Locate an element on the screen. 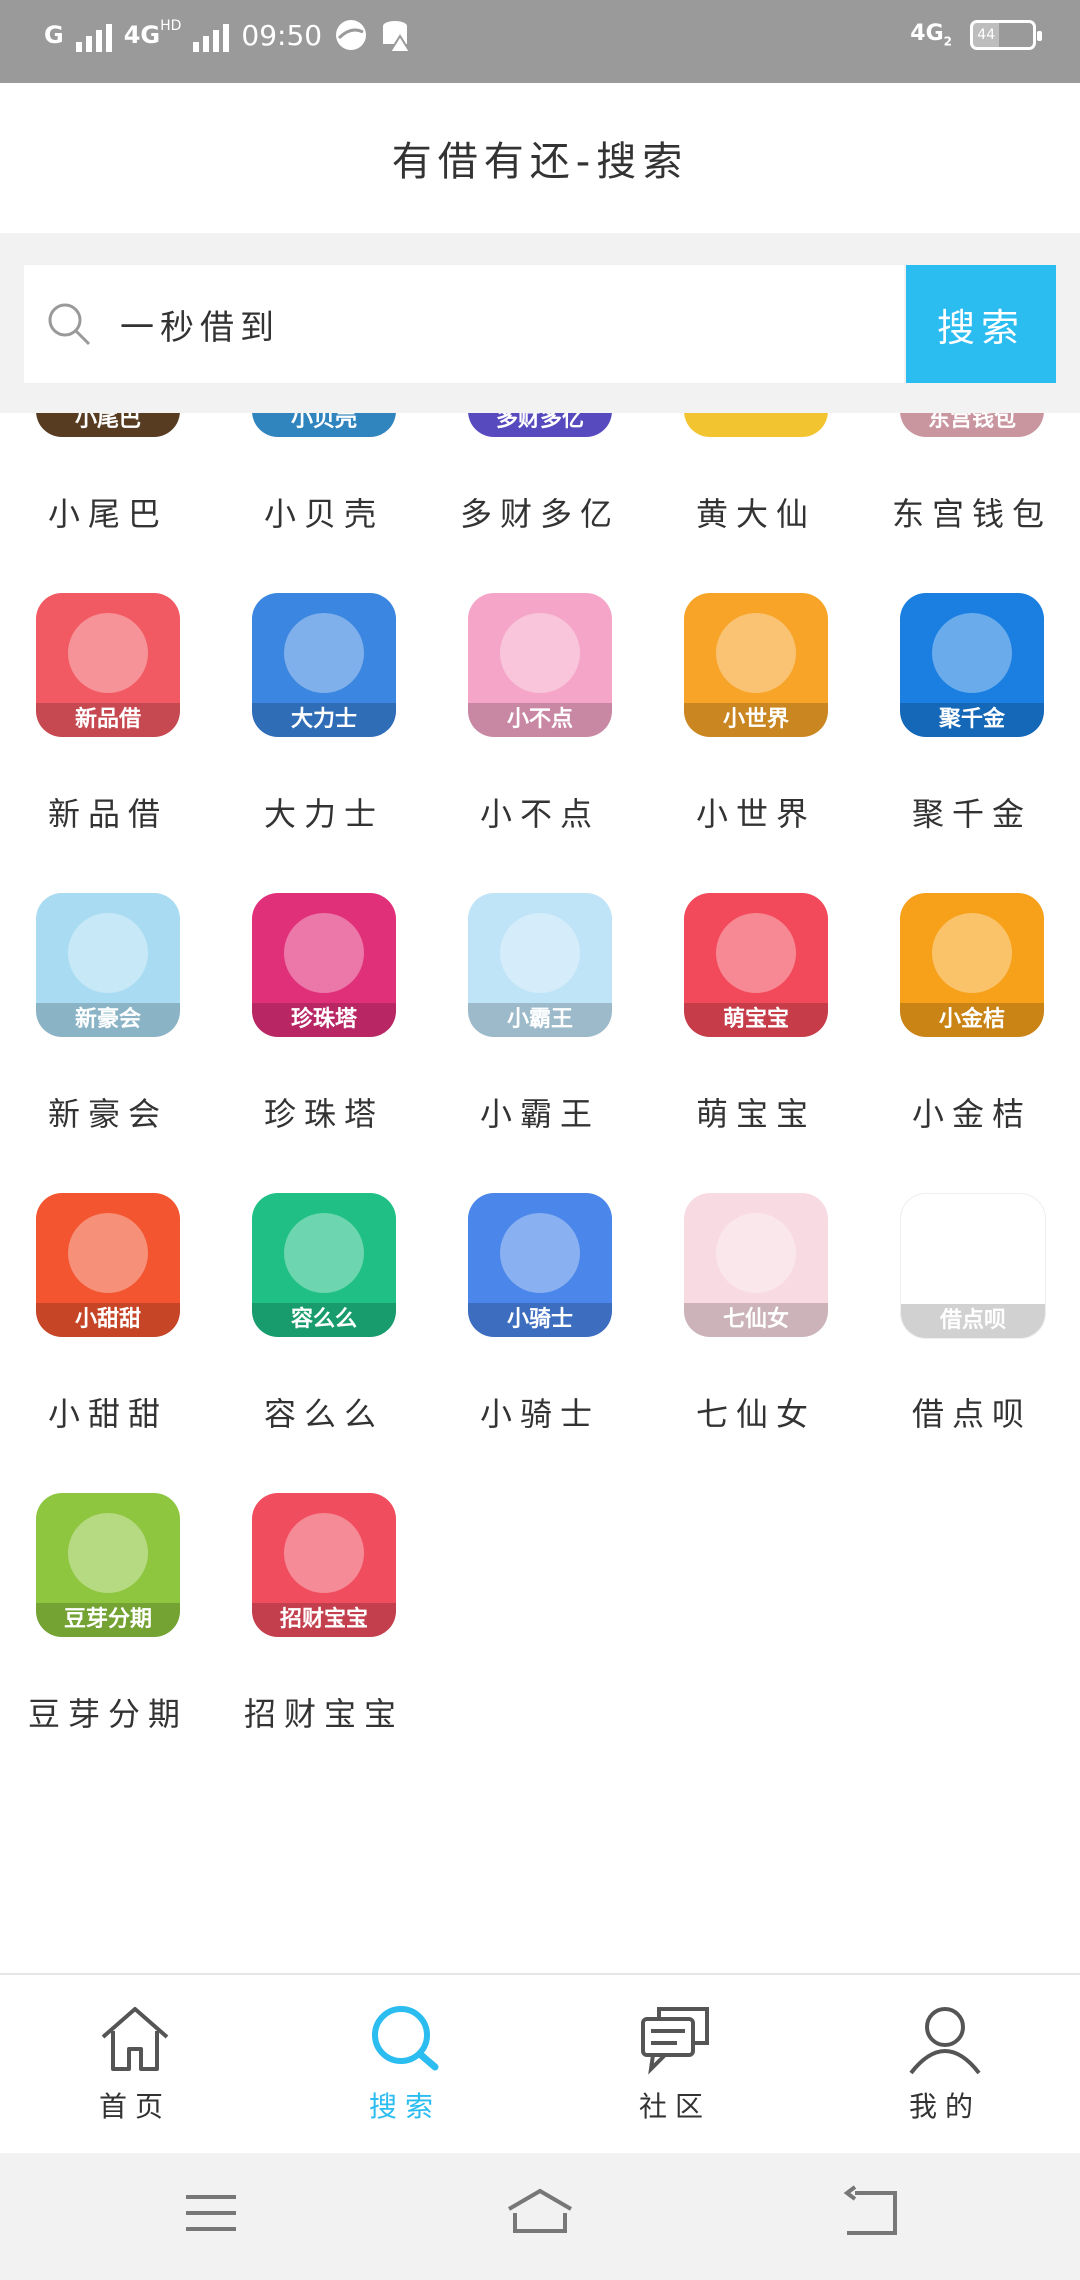 Image resolution: width=1080 pixels, height=2280 pixels. storage-warning-icon is located at coordinates (397, 36).